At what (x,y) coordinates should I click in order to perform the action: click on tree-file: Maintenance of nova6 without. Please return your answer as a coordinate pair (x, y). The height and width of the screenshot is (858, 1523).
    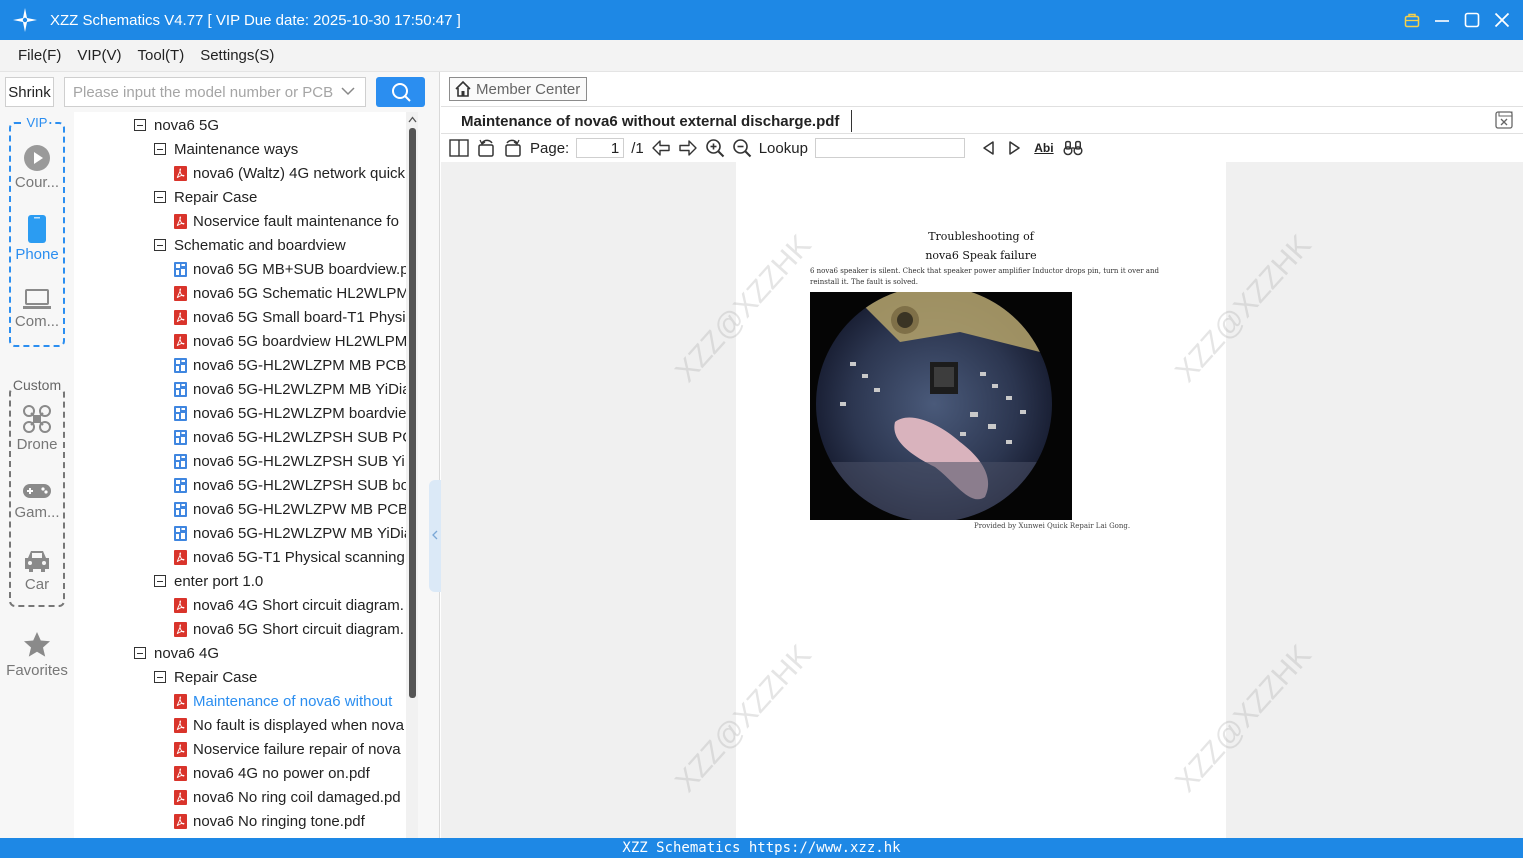
    Looking at the image, I should click on (283, 701).